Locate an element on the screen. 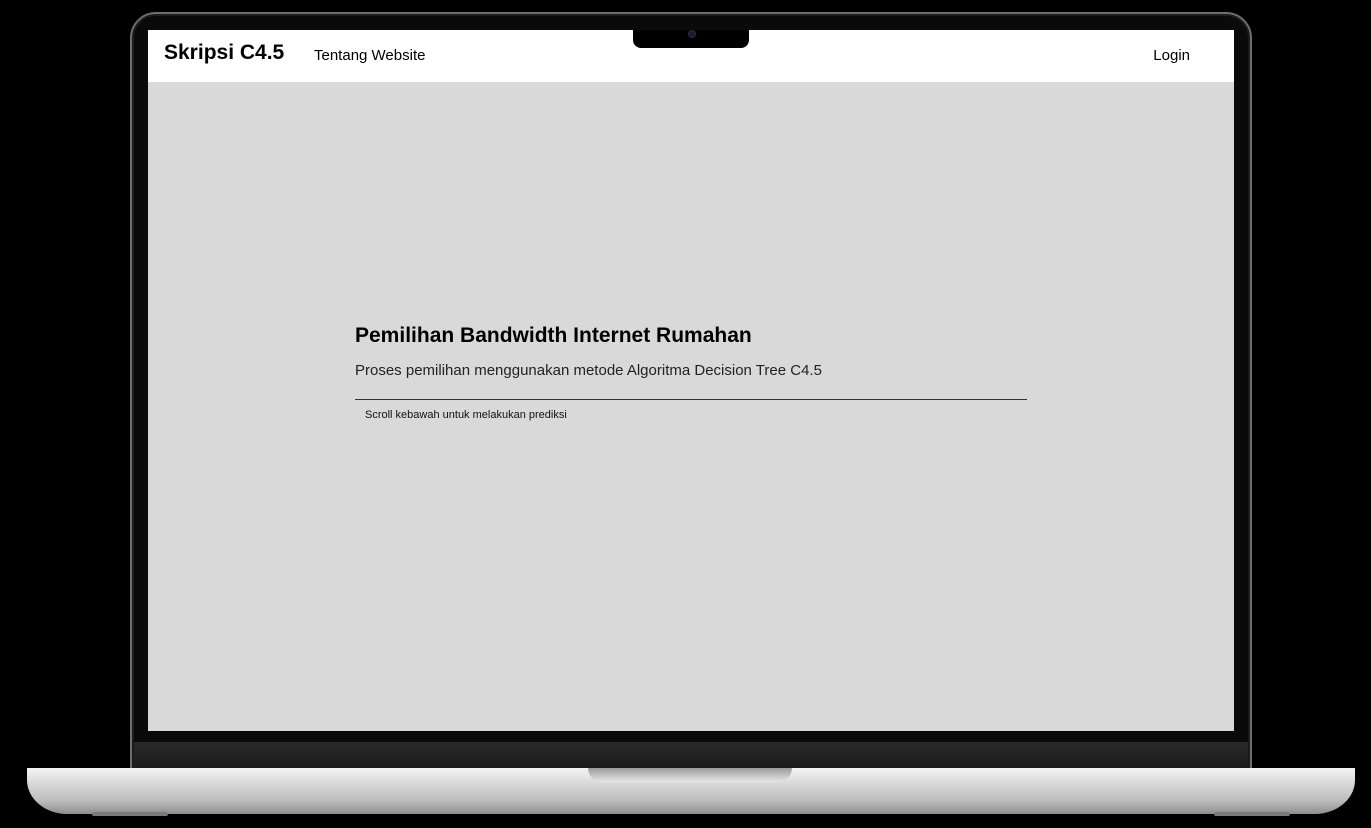 This screenshot has height=828, width=1371. brand-logo: Skripsi C4.5 is located at coordinates (224, 53).